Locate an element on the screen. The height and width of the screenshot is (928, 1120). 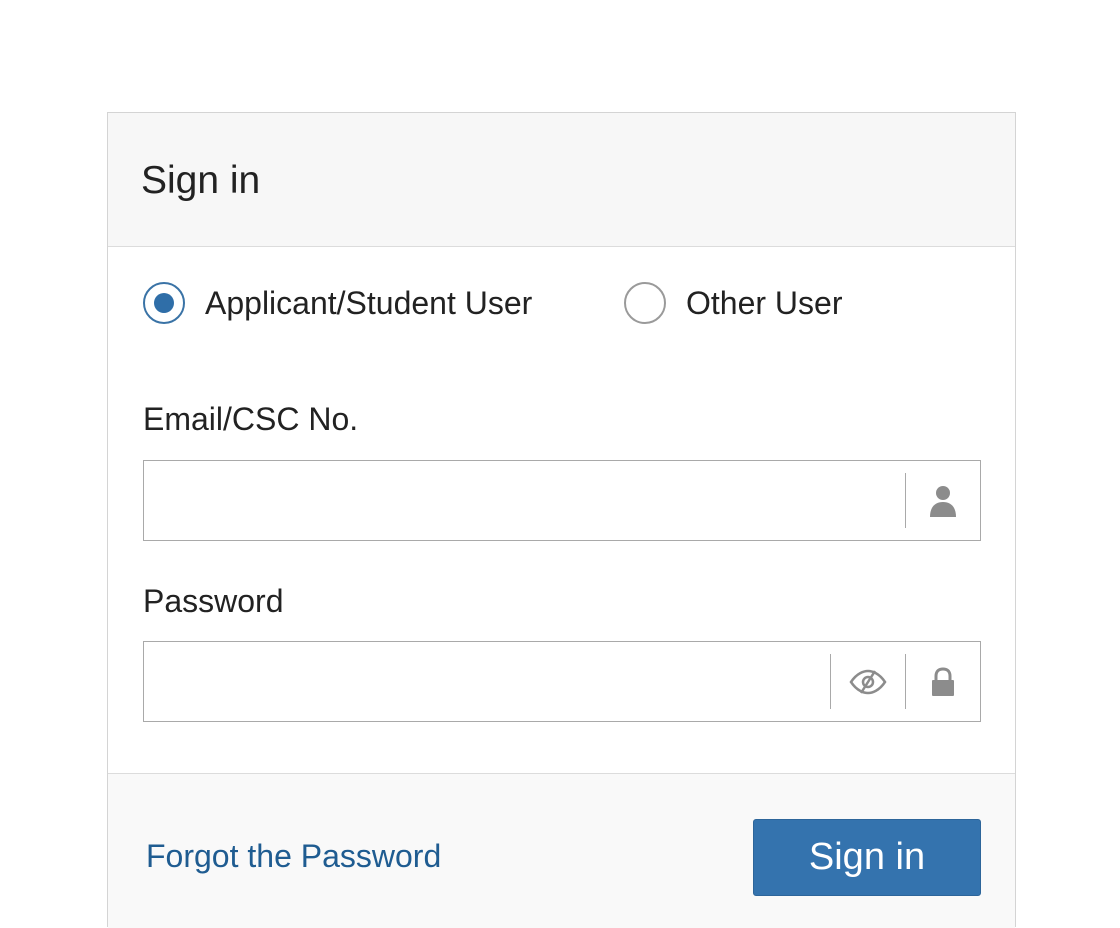
radio-button-unchecked is located at coordinates (645, 303).